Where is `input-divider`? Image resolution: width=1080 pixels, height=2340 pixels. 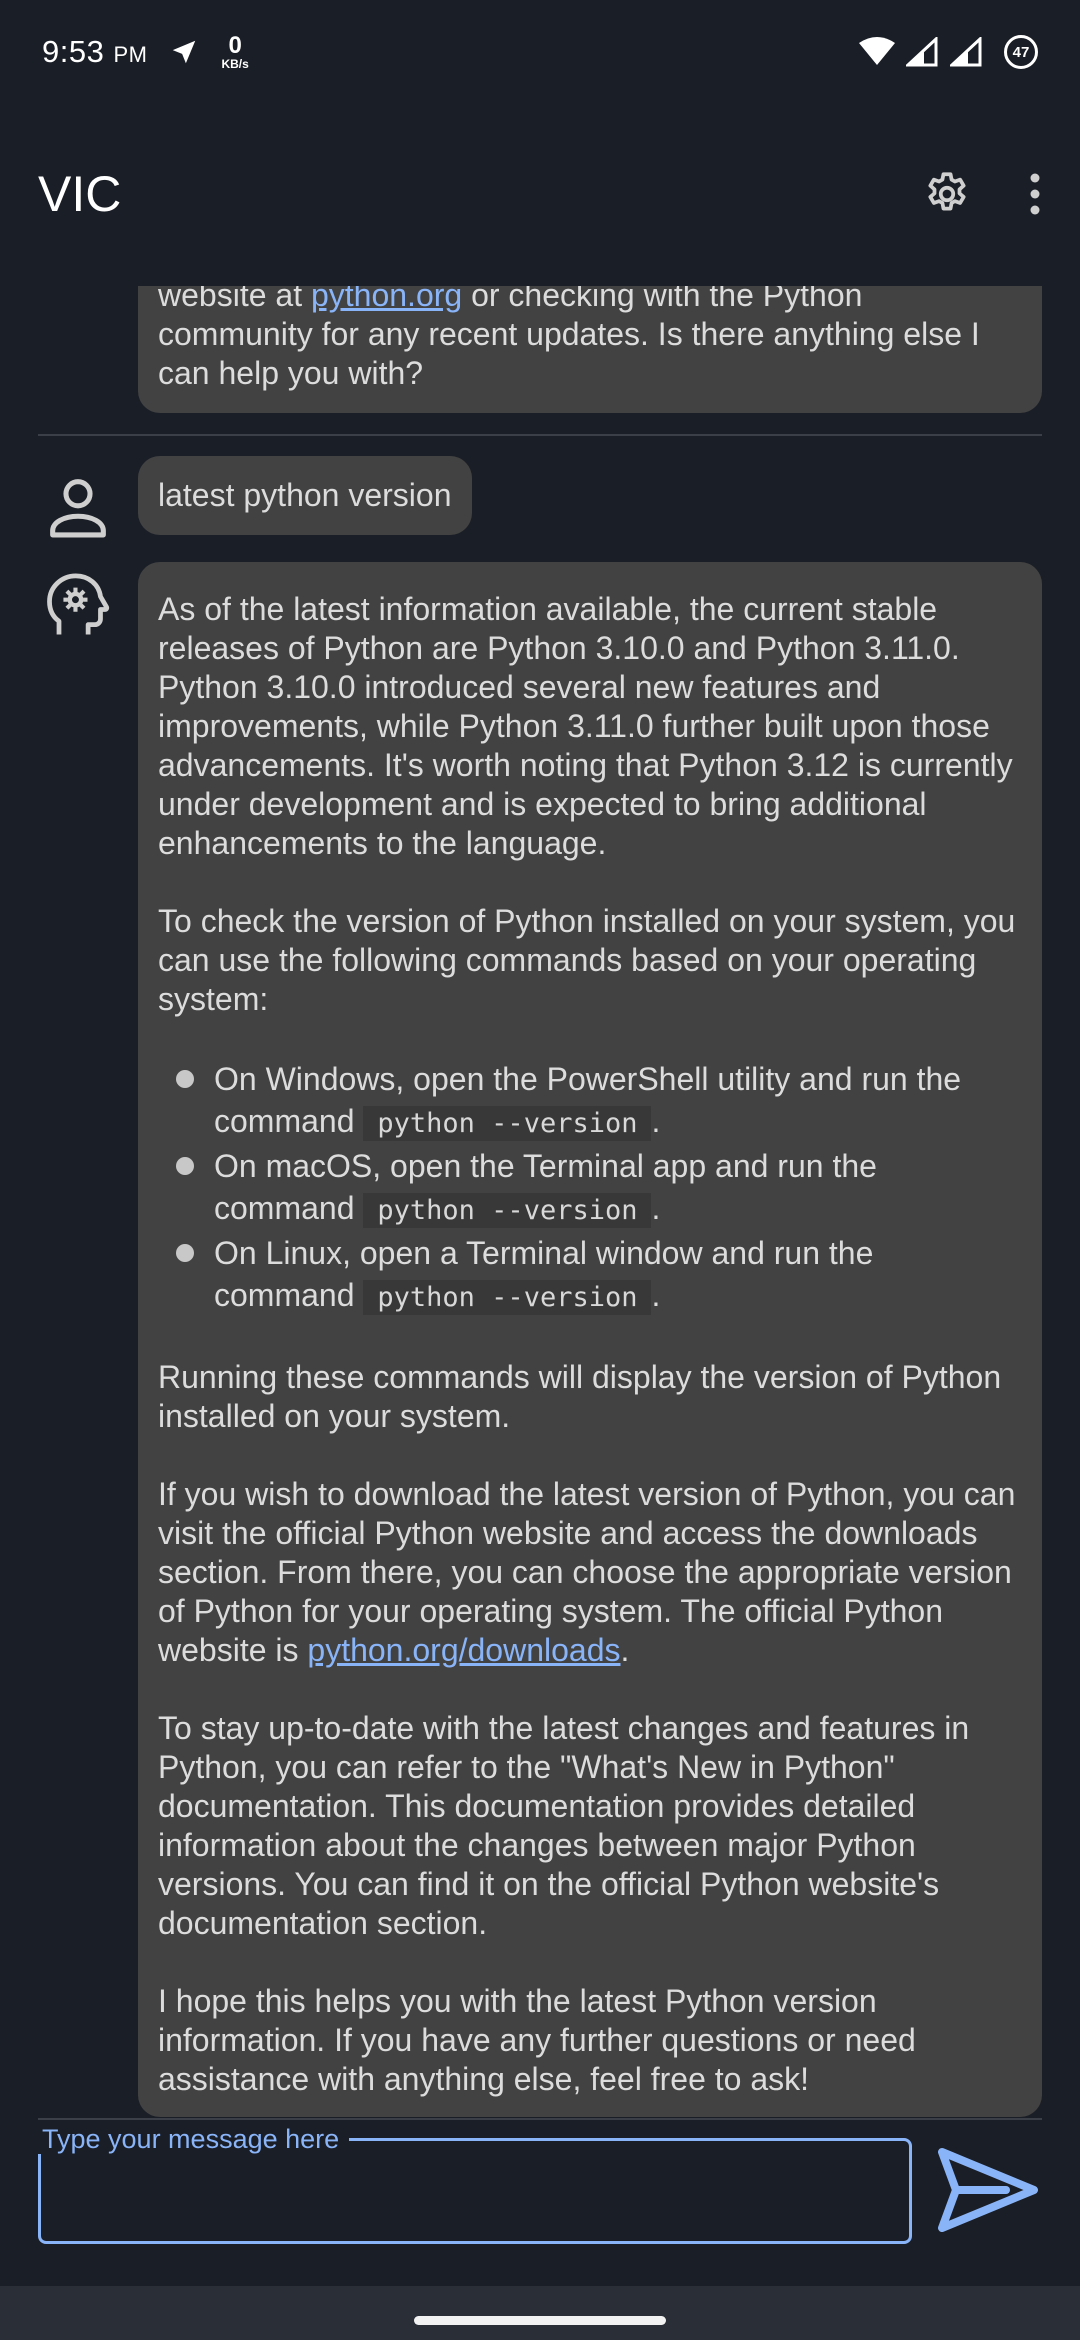
input-divider is located at coordinates (540, 2119).